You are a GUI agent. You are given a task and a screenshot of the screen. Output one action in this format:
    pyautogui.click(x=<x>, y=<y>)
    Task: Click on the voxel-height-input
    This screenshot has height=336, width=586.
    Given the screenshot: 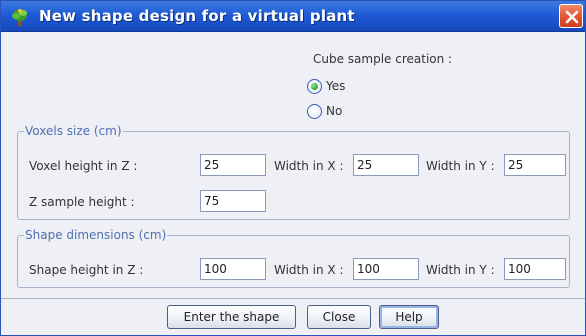 What is the action you would take?
    pyautogui.click(x=233, y=165)
    